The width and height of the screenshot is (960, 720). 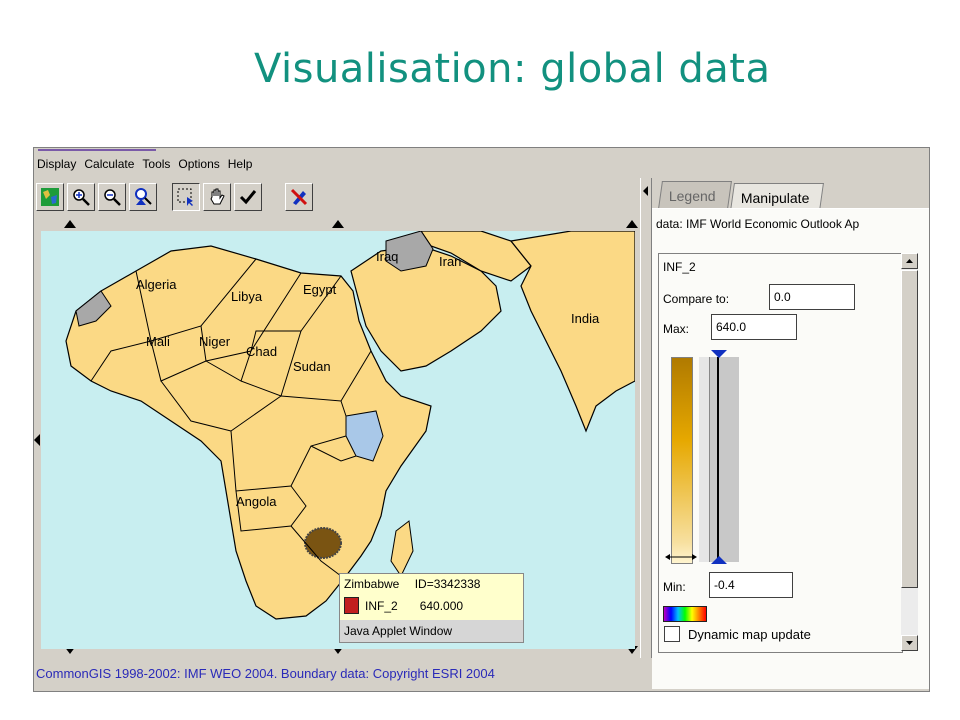 What do you see at coordinates (704, 459) in the screenshot?
I see `slider-scale` at bounding box center [704, 459].